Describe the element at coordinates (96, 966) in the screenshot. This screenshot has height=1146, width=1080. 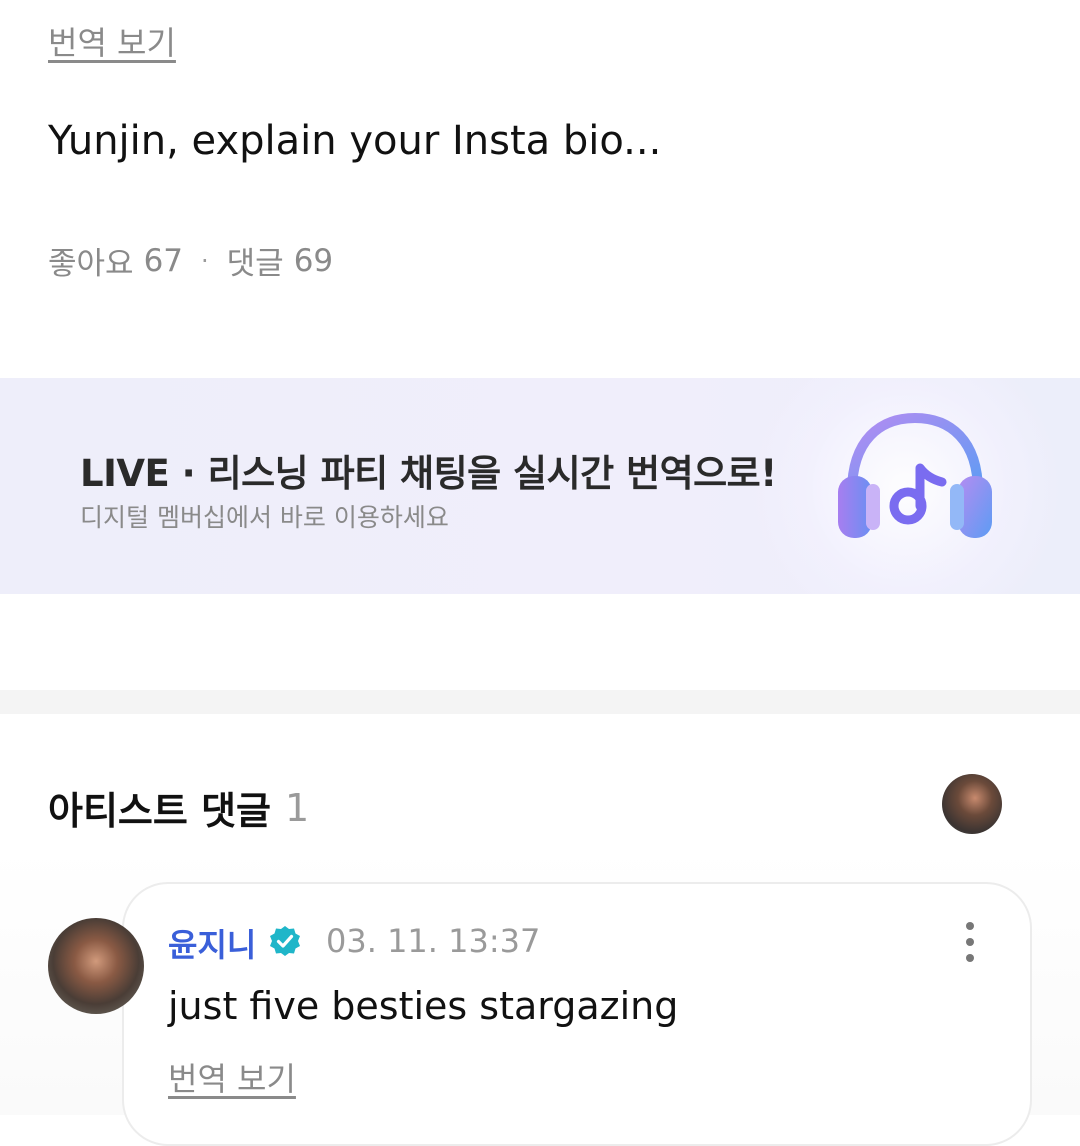
I see `avatar` at that location.